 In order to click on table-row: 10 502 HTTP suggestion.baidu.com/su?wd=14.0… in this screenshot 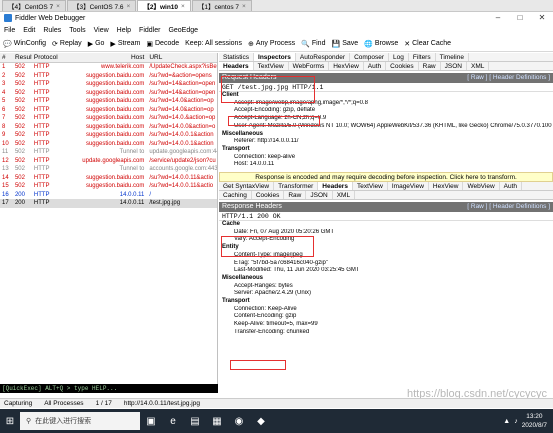, I will do `click(108, 144)`.